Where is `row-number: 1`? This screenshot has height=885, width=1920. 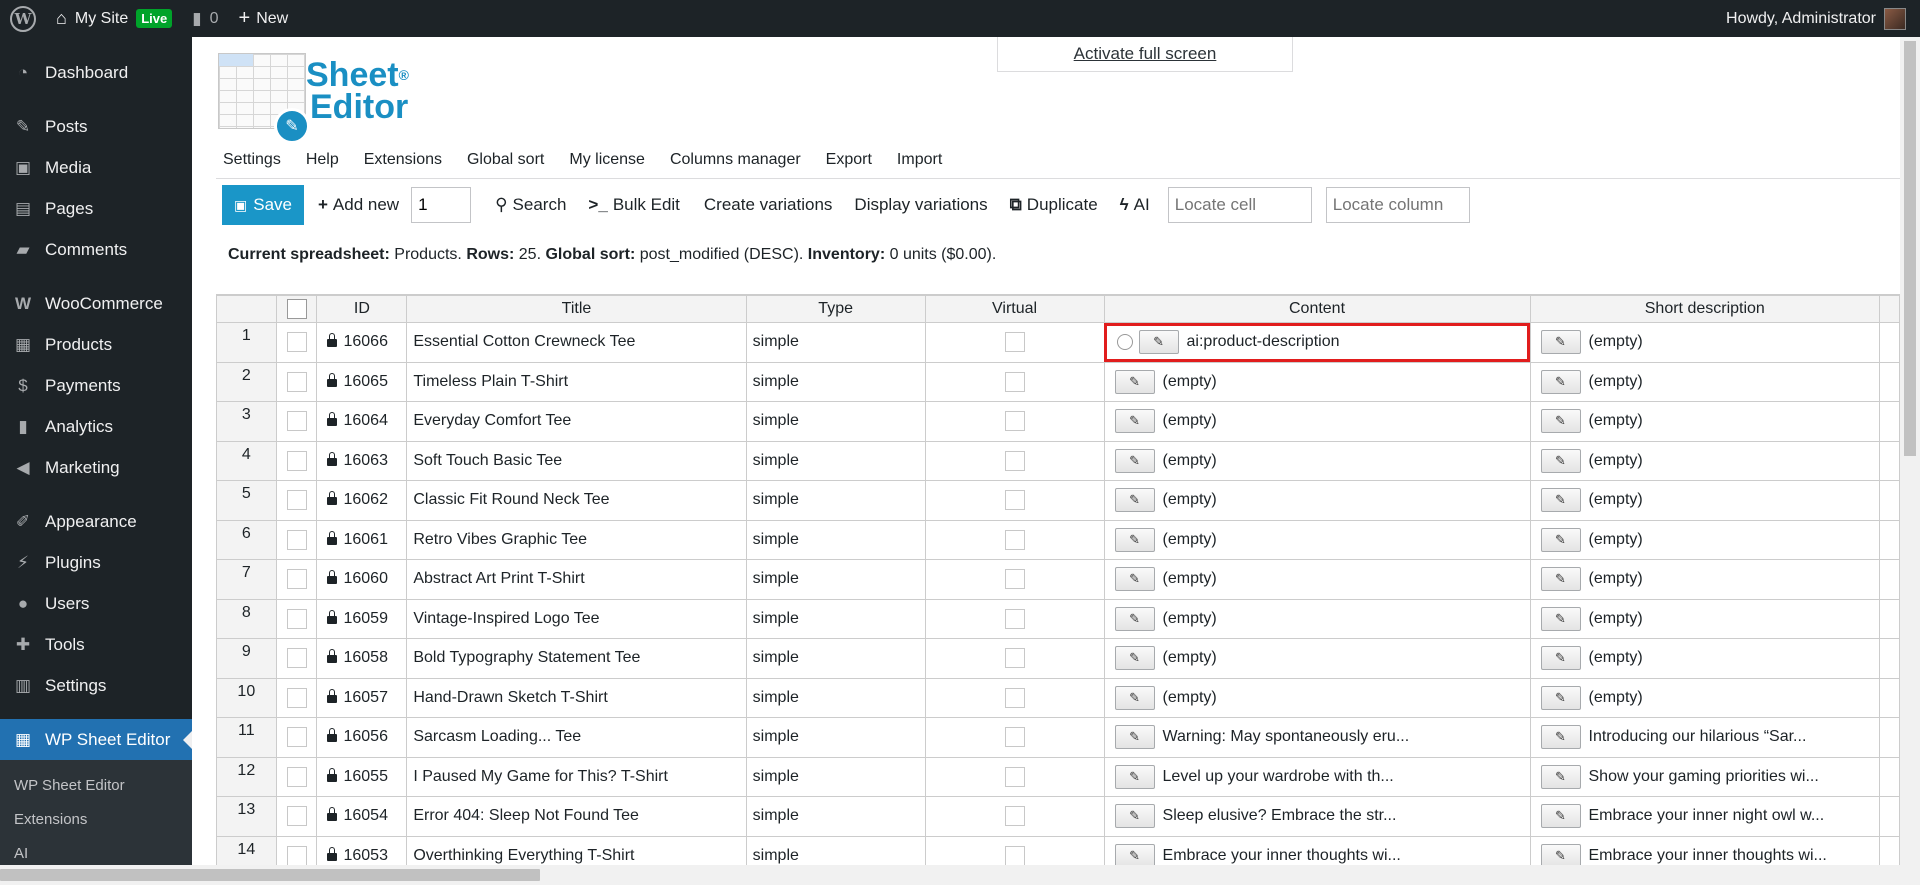 row-number: 1 is located at coordinates (246, 342).